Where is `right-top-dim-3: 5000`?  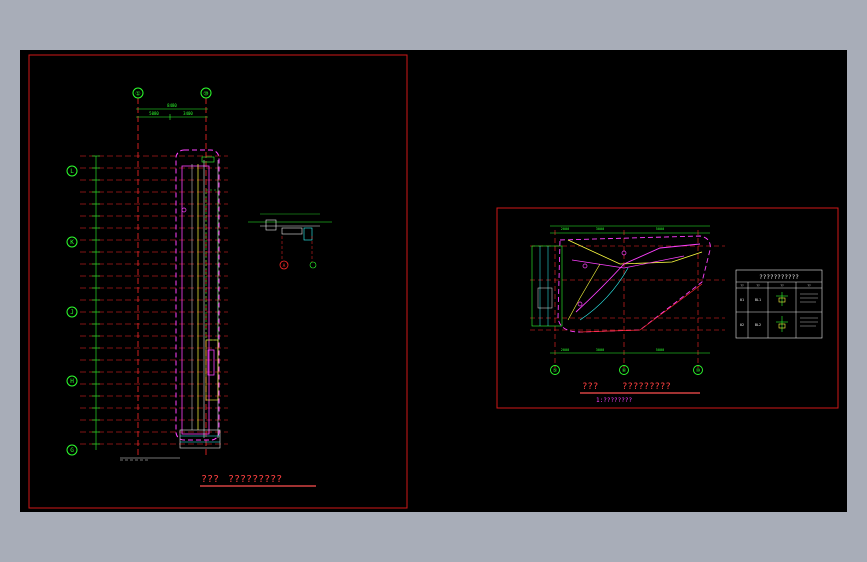 right-top-dim-3: 5000 is located at coordinates (660, 229).